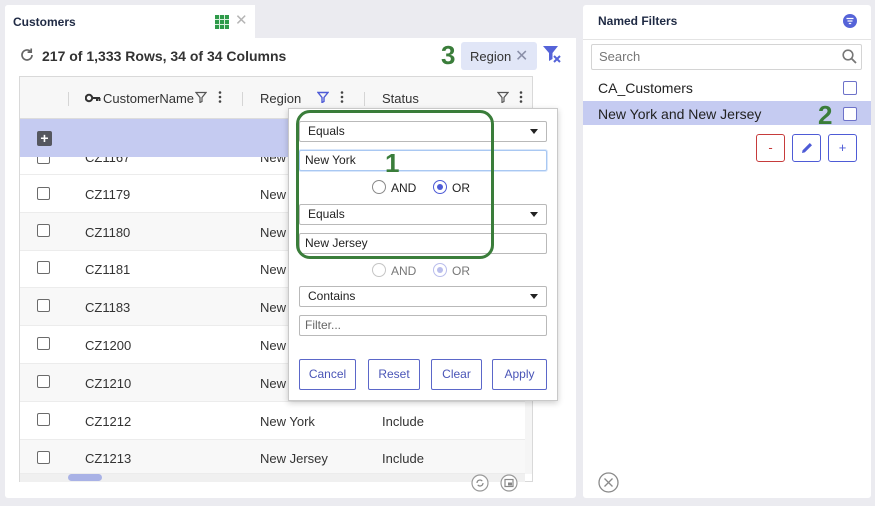 This screenshot has height=506, width=875. Describe the element at coordinates (395, 184) in the screenshot. I see `callout-highlight-box` at that location.